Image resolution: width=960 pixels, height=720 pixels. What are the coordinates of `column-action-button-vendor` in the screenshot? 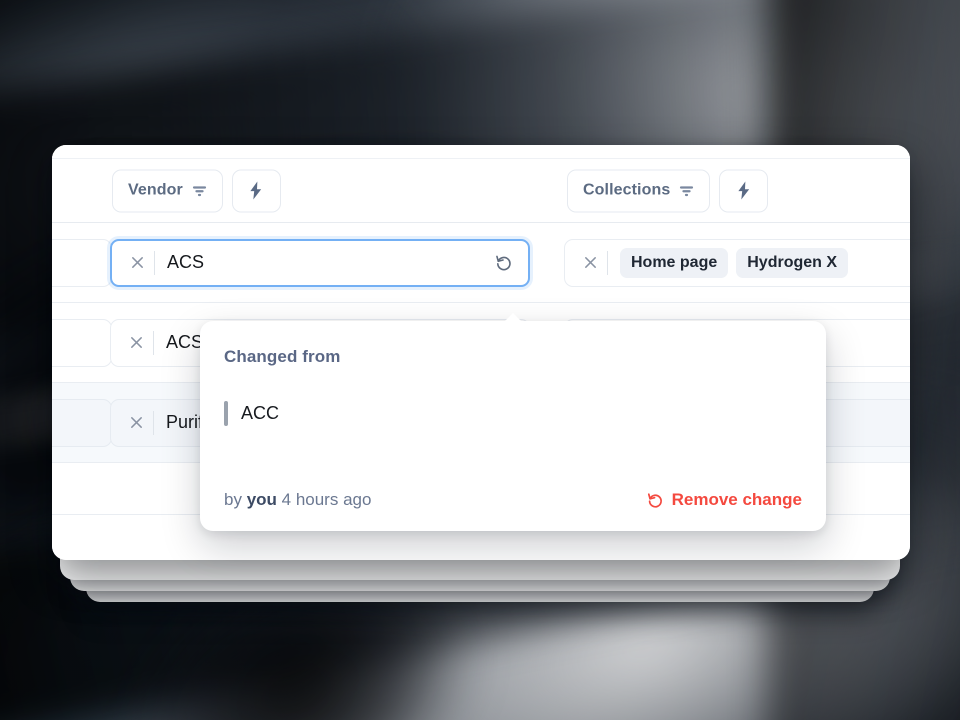 It's located at (256, 190).